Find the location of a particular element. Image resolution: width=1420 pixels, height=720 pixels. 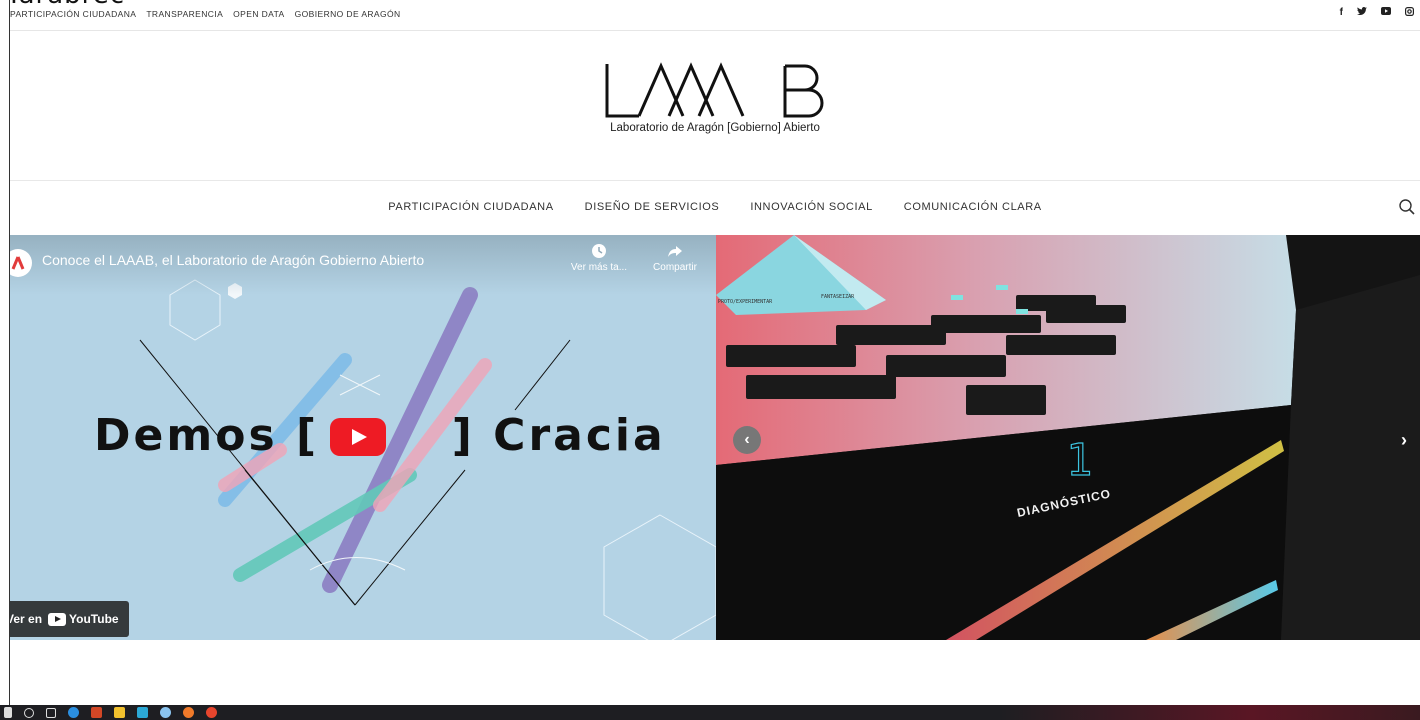

toplink-participacion: PARTICIPACIÓN CIUDADANA is located at coordinates (73, 14).